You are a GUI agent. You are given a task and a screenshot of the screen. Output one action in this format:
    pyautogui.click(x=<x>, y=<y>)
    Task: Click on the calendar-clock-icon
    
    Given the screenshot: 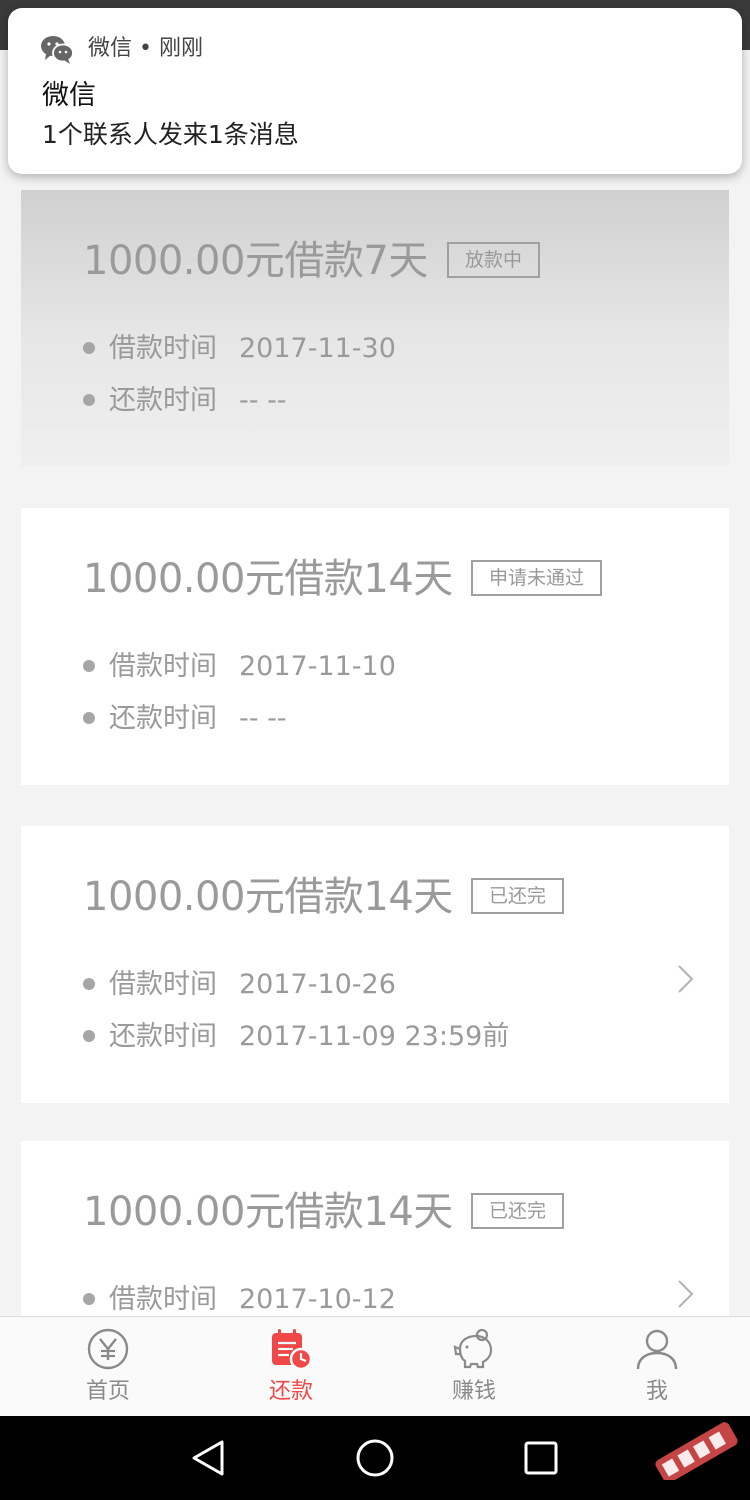 What is the action you would take?
    pyautogui.click(x=292, y=1350)
    